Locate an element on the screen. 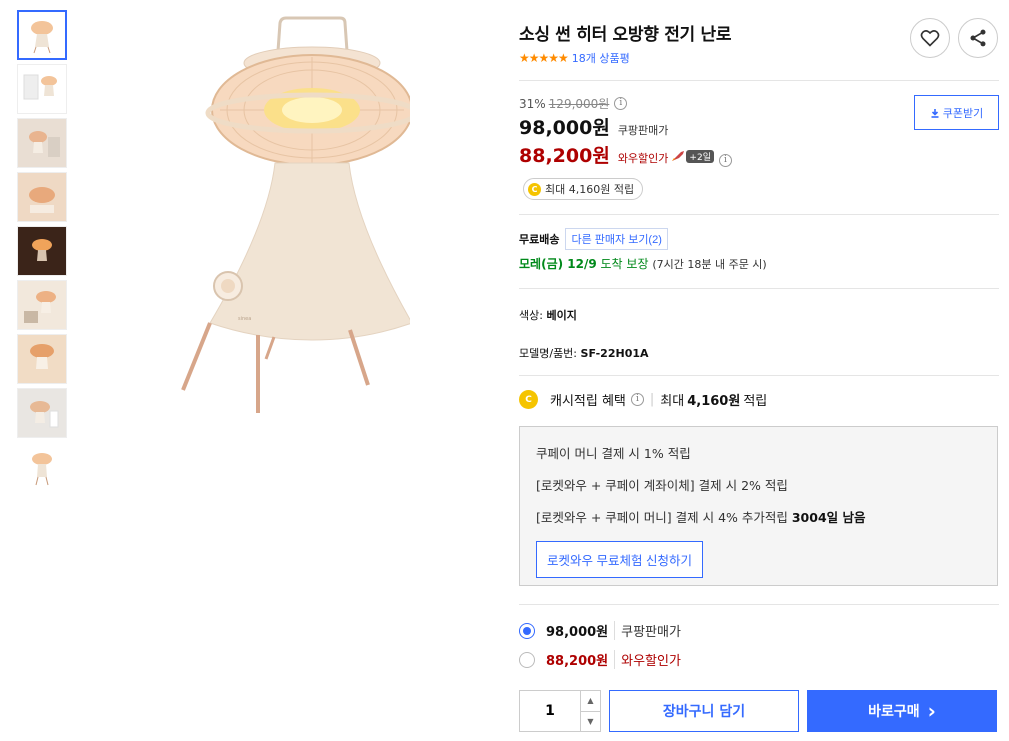 This screenshot has height=741, width=1009. coupon-button: 쿠폰받기 is located at coordinates (956, 112).